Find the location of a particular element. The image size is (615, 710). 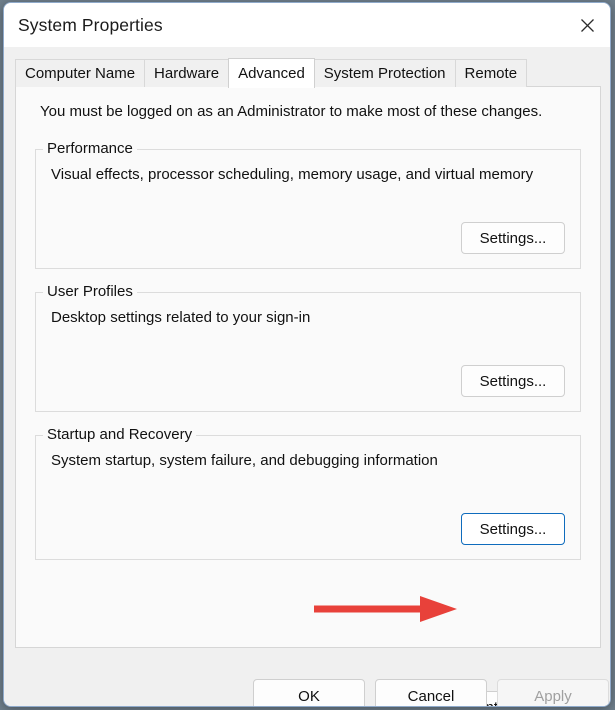

tab-computer-name: Computer Name is located at coordinates (80, 73).